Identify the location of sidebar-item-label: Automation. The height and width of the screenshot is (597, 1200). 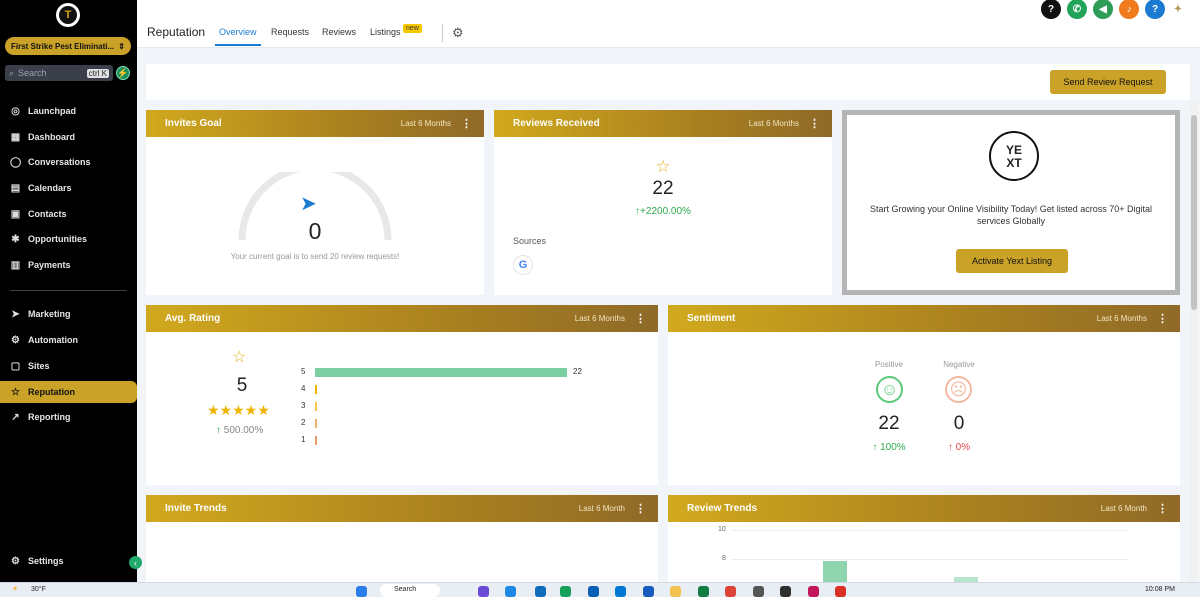
(53, 340).